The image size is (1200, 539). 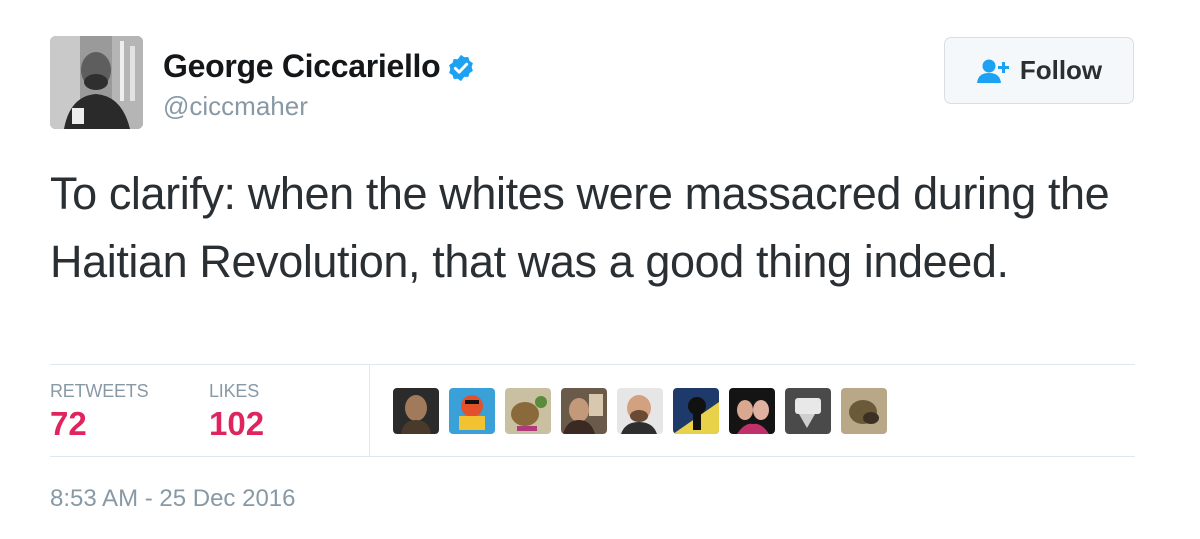 What do you see at coordinates (992, 71) in the screenshot?
I see `follow-person-plus-icon` at bounding box center [992, 71].